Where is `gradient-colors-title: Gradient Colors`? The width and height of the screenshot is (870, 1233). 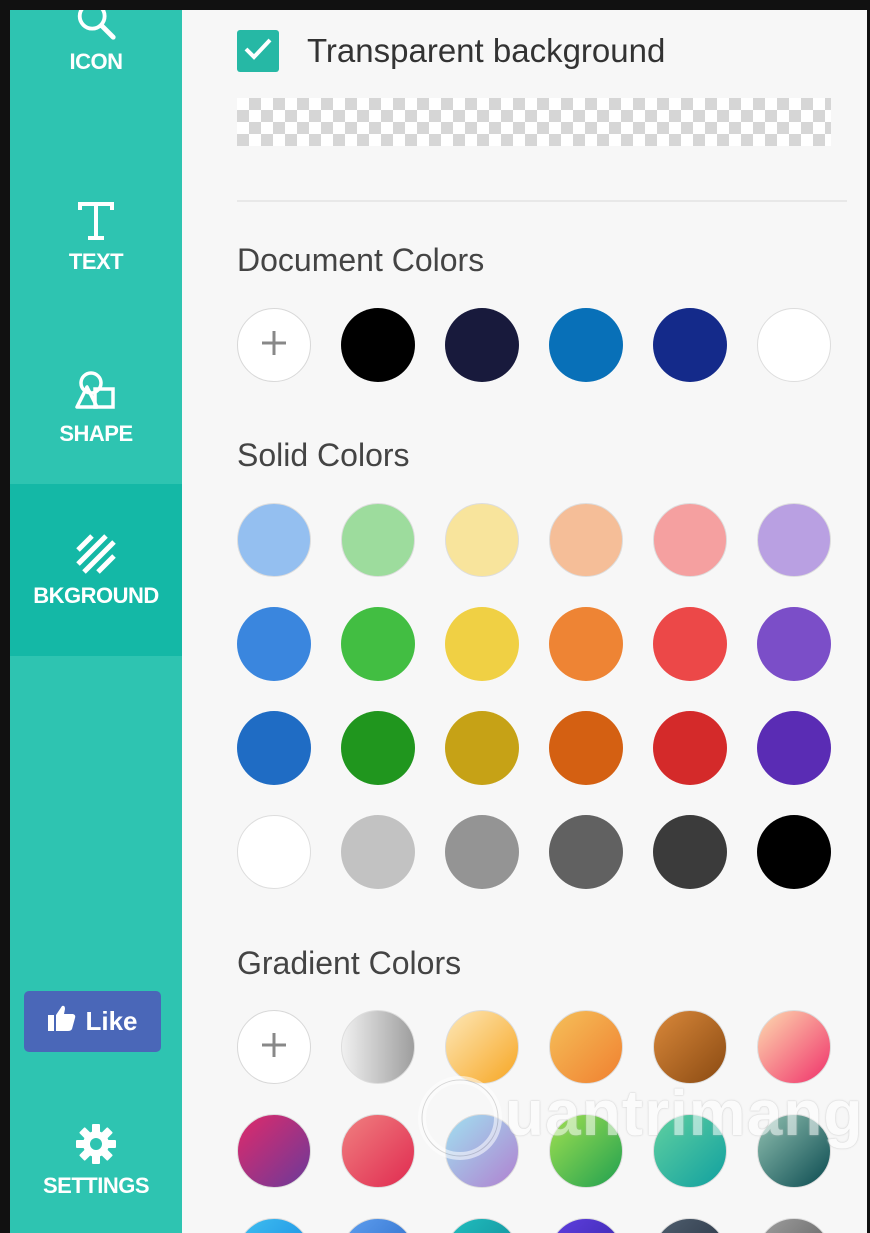 gradient-colors-title: Gradient Colors is located at coordinates (349, 963).